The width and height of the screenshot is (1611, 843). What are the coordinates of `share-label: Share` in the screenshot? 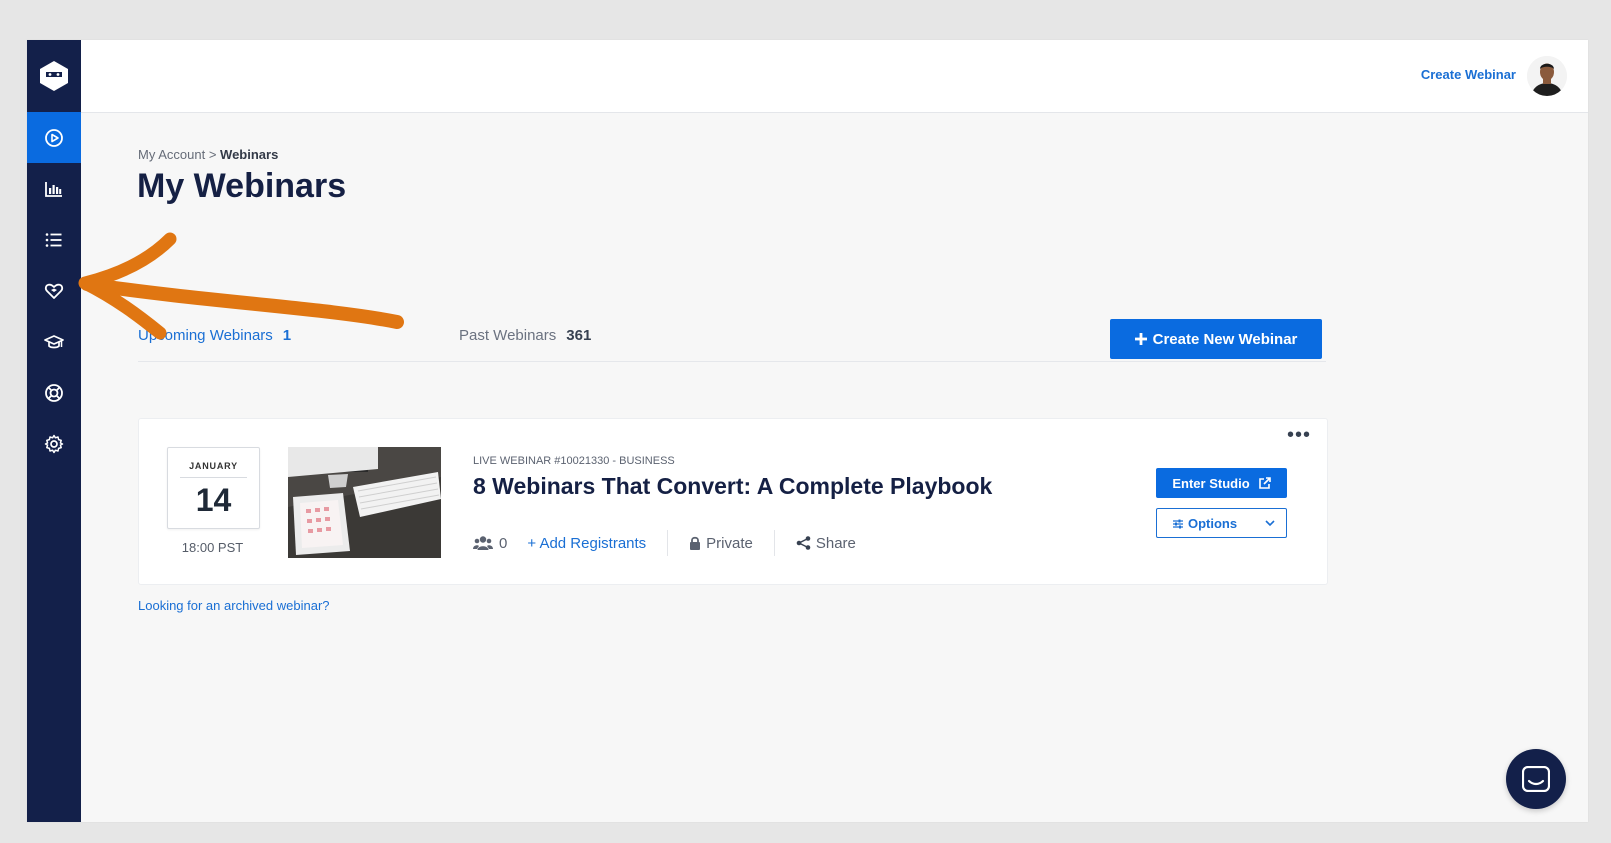 It's located at (835, 543).